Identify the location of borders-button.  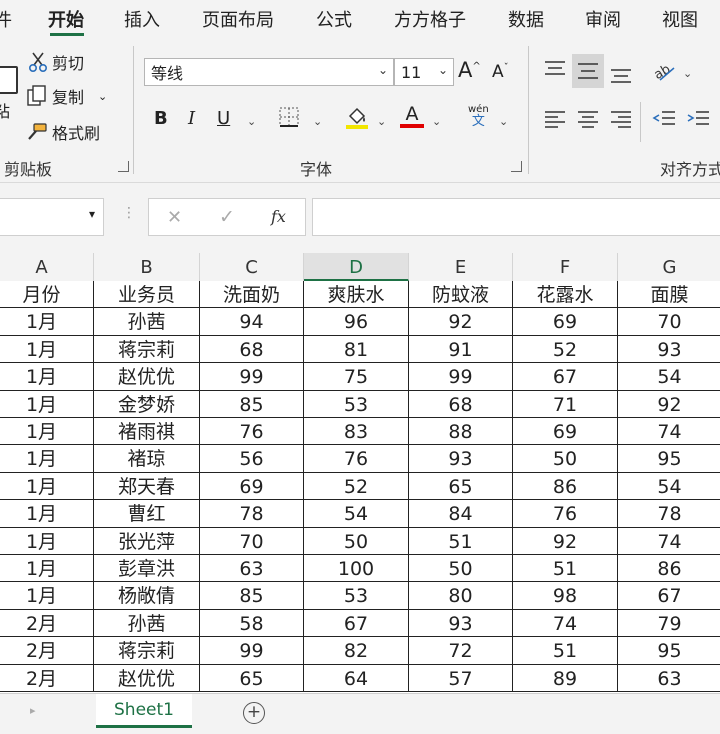
(289, 119).